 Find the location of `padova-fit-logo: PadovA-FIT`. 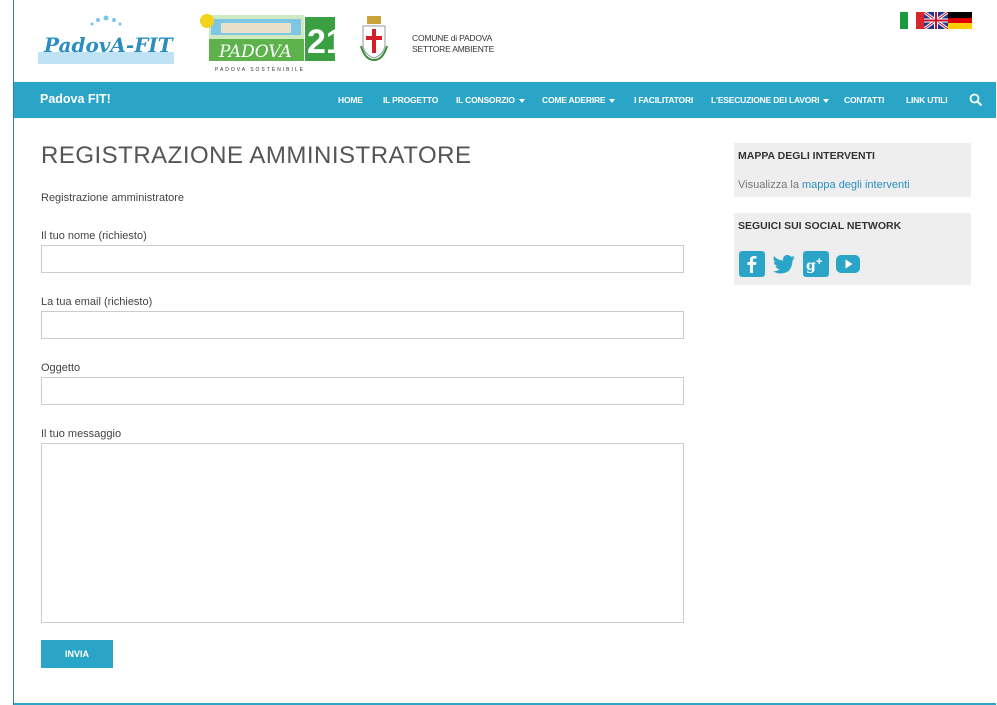

padova-fit-logo: PadovA-FIT is located at coordinates (106, 41).